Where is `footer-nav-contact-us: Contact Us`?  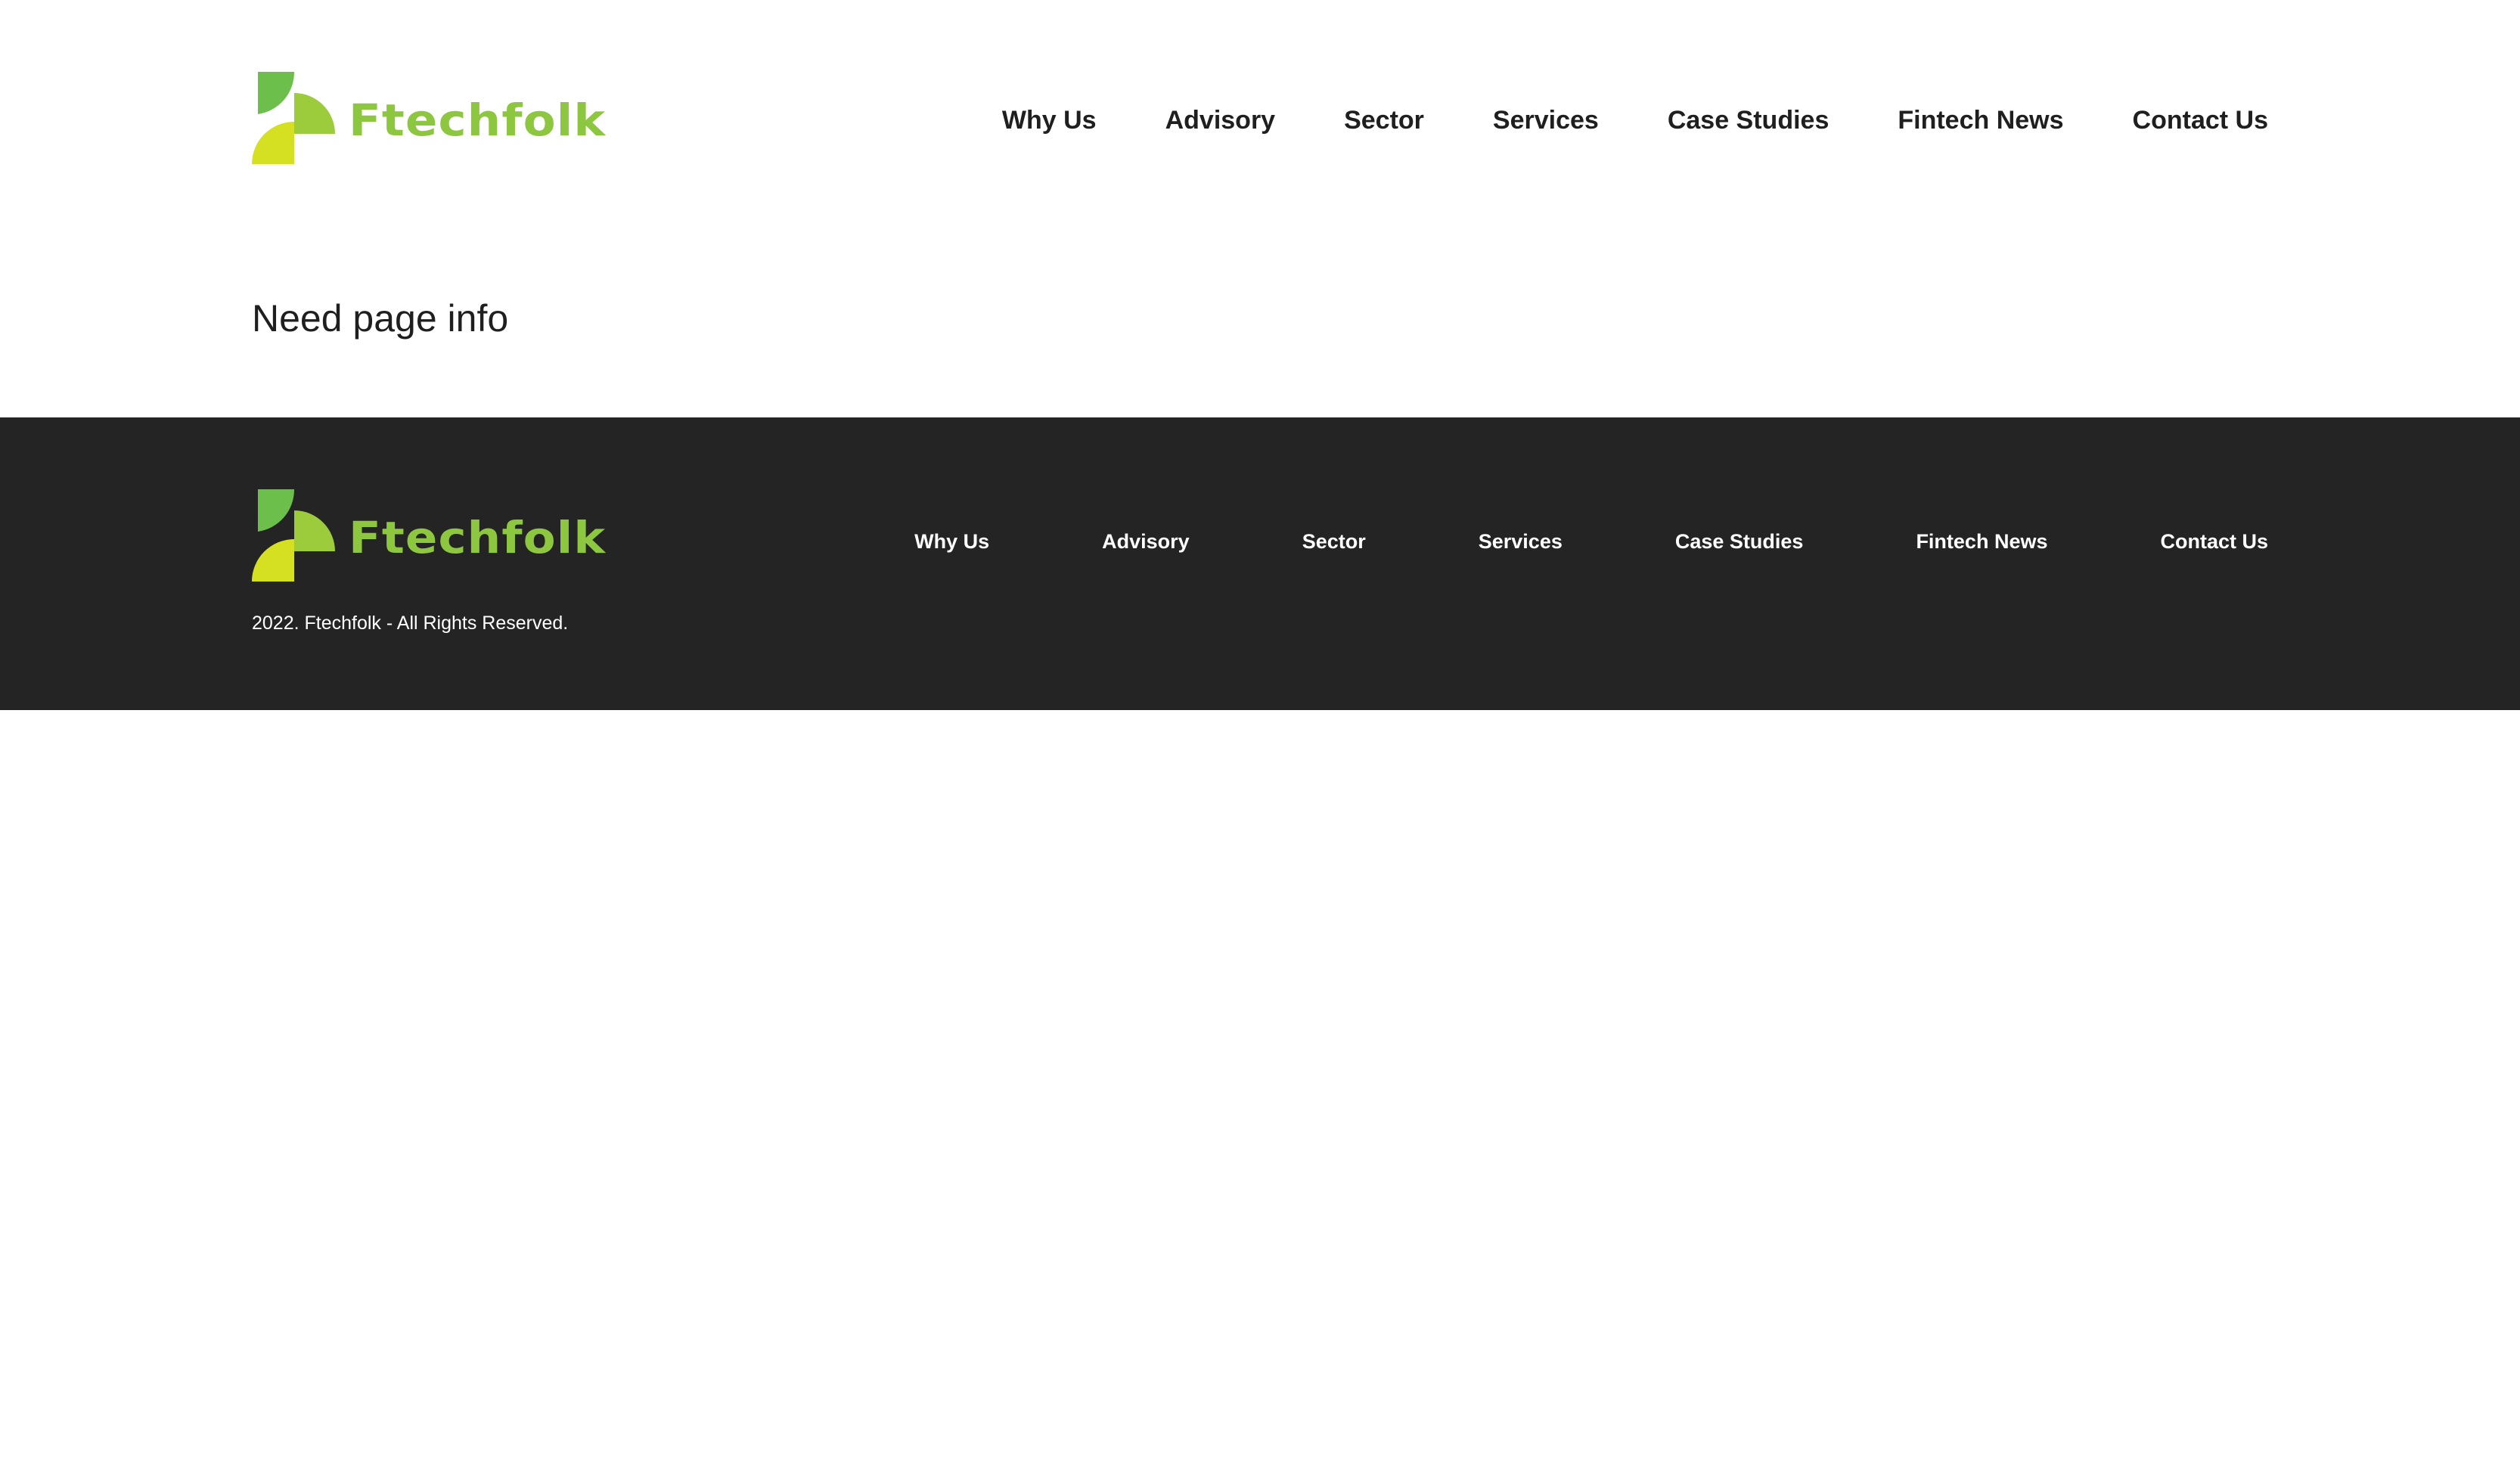
footer-nav-contact-us: Contact Us is located at coordinates (2214, 542).